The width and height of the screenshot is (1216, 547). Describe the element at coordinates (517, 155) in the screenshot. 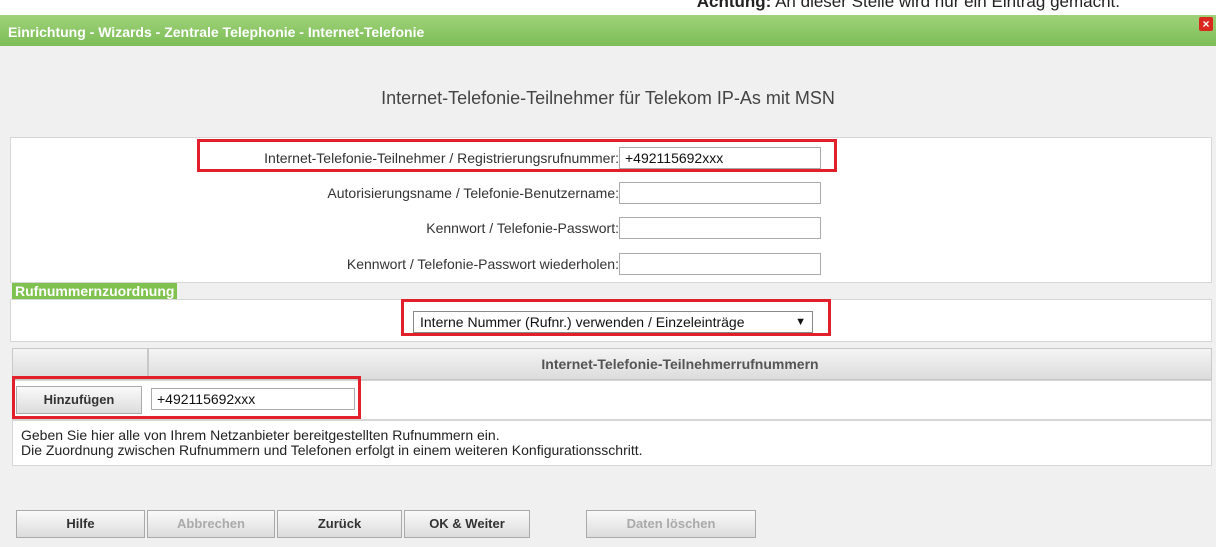

I see `highlight-registration` at that location.